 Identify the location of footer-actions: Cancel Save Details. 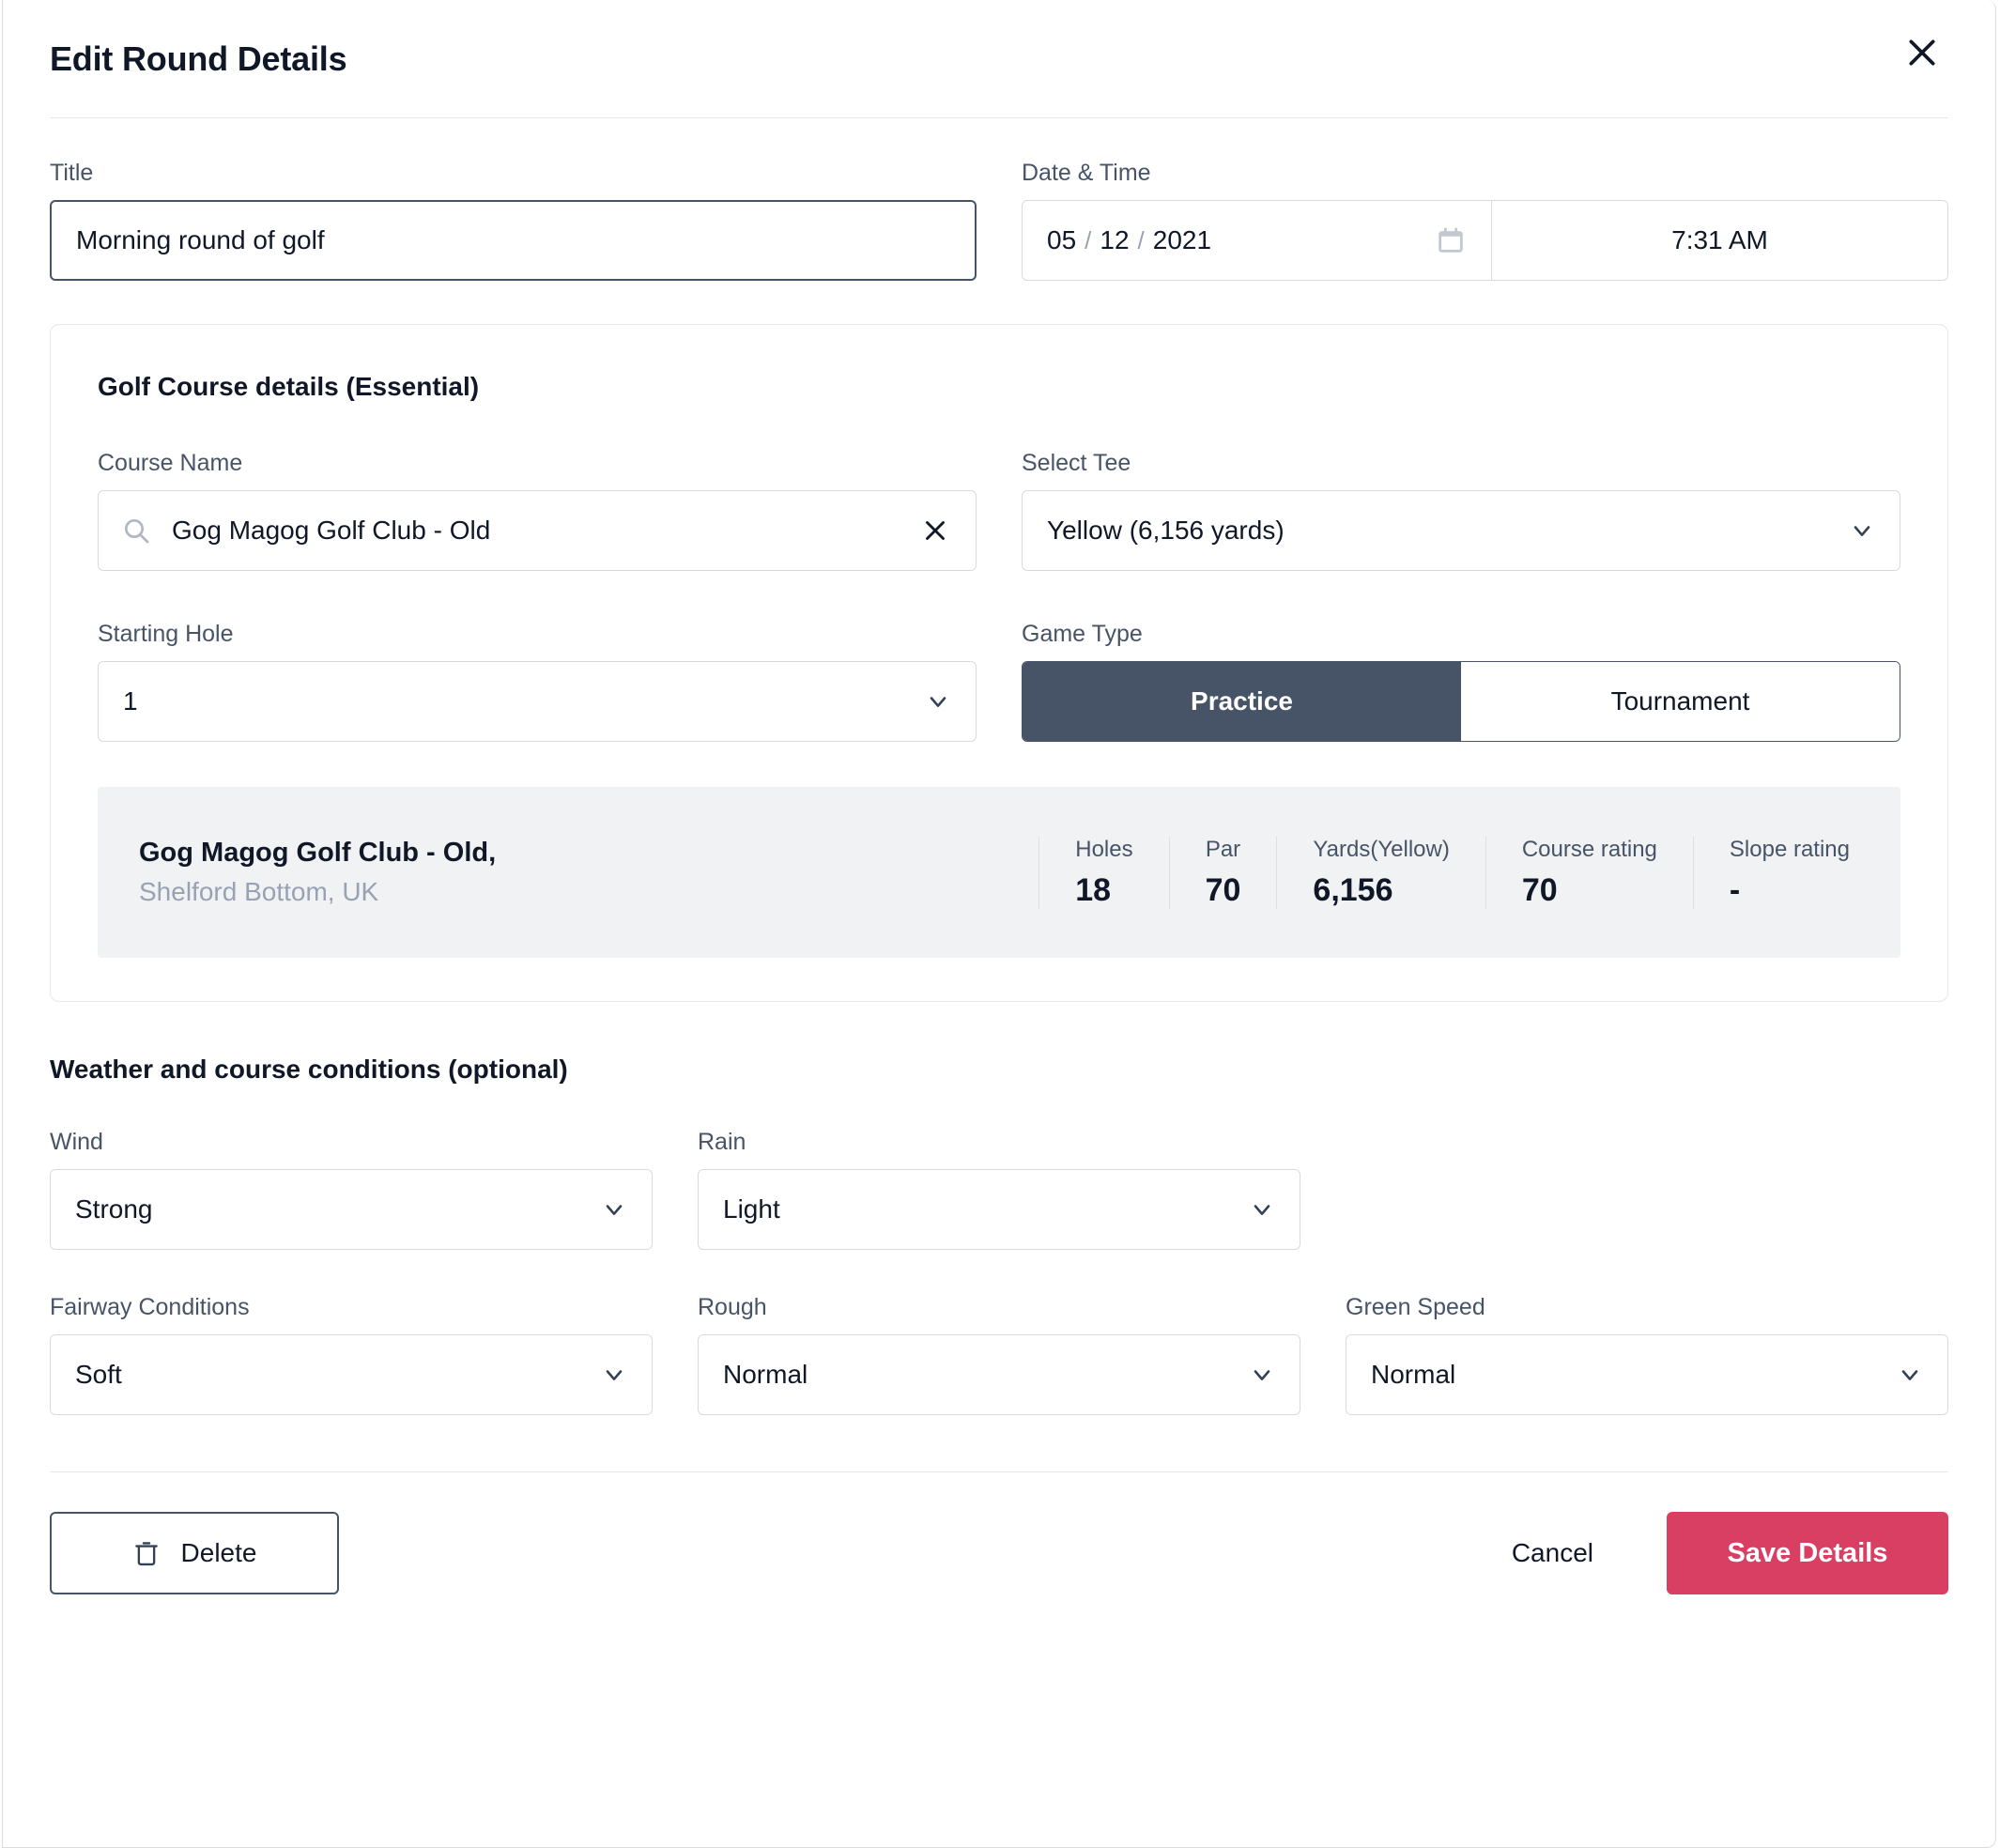
(1722, 1553).